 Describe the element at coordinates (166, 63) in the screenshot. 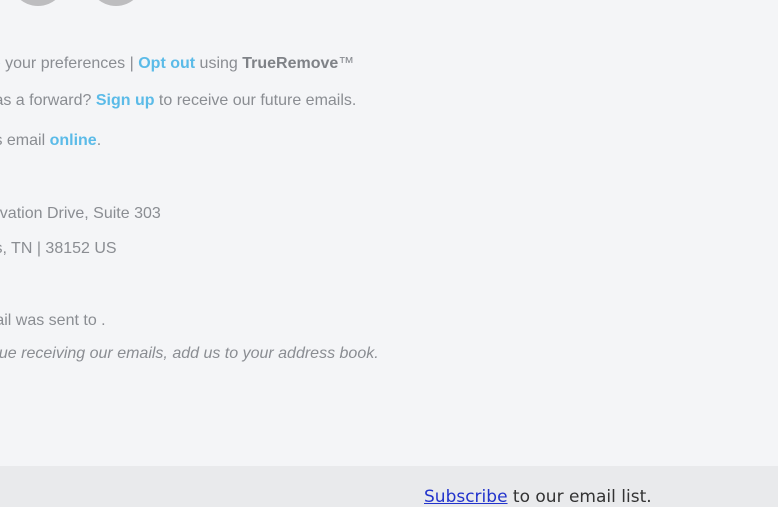

I see `opt-out-link: Opt out` at that location.